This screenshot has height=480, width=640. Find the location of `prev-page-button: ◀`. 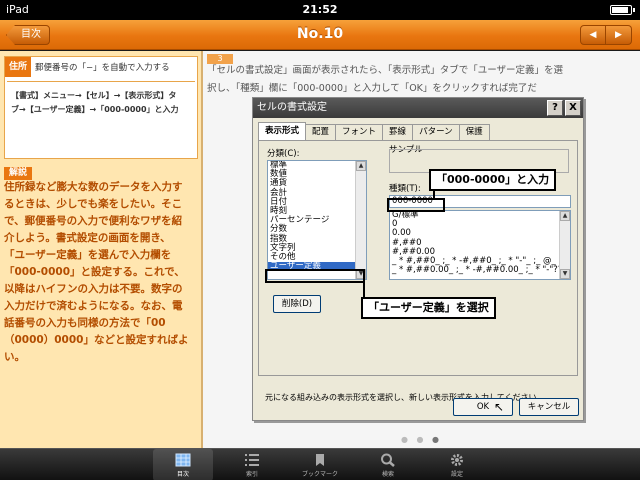

prev-page-button: ◀ is located at coordinates (593, 35).